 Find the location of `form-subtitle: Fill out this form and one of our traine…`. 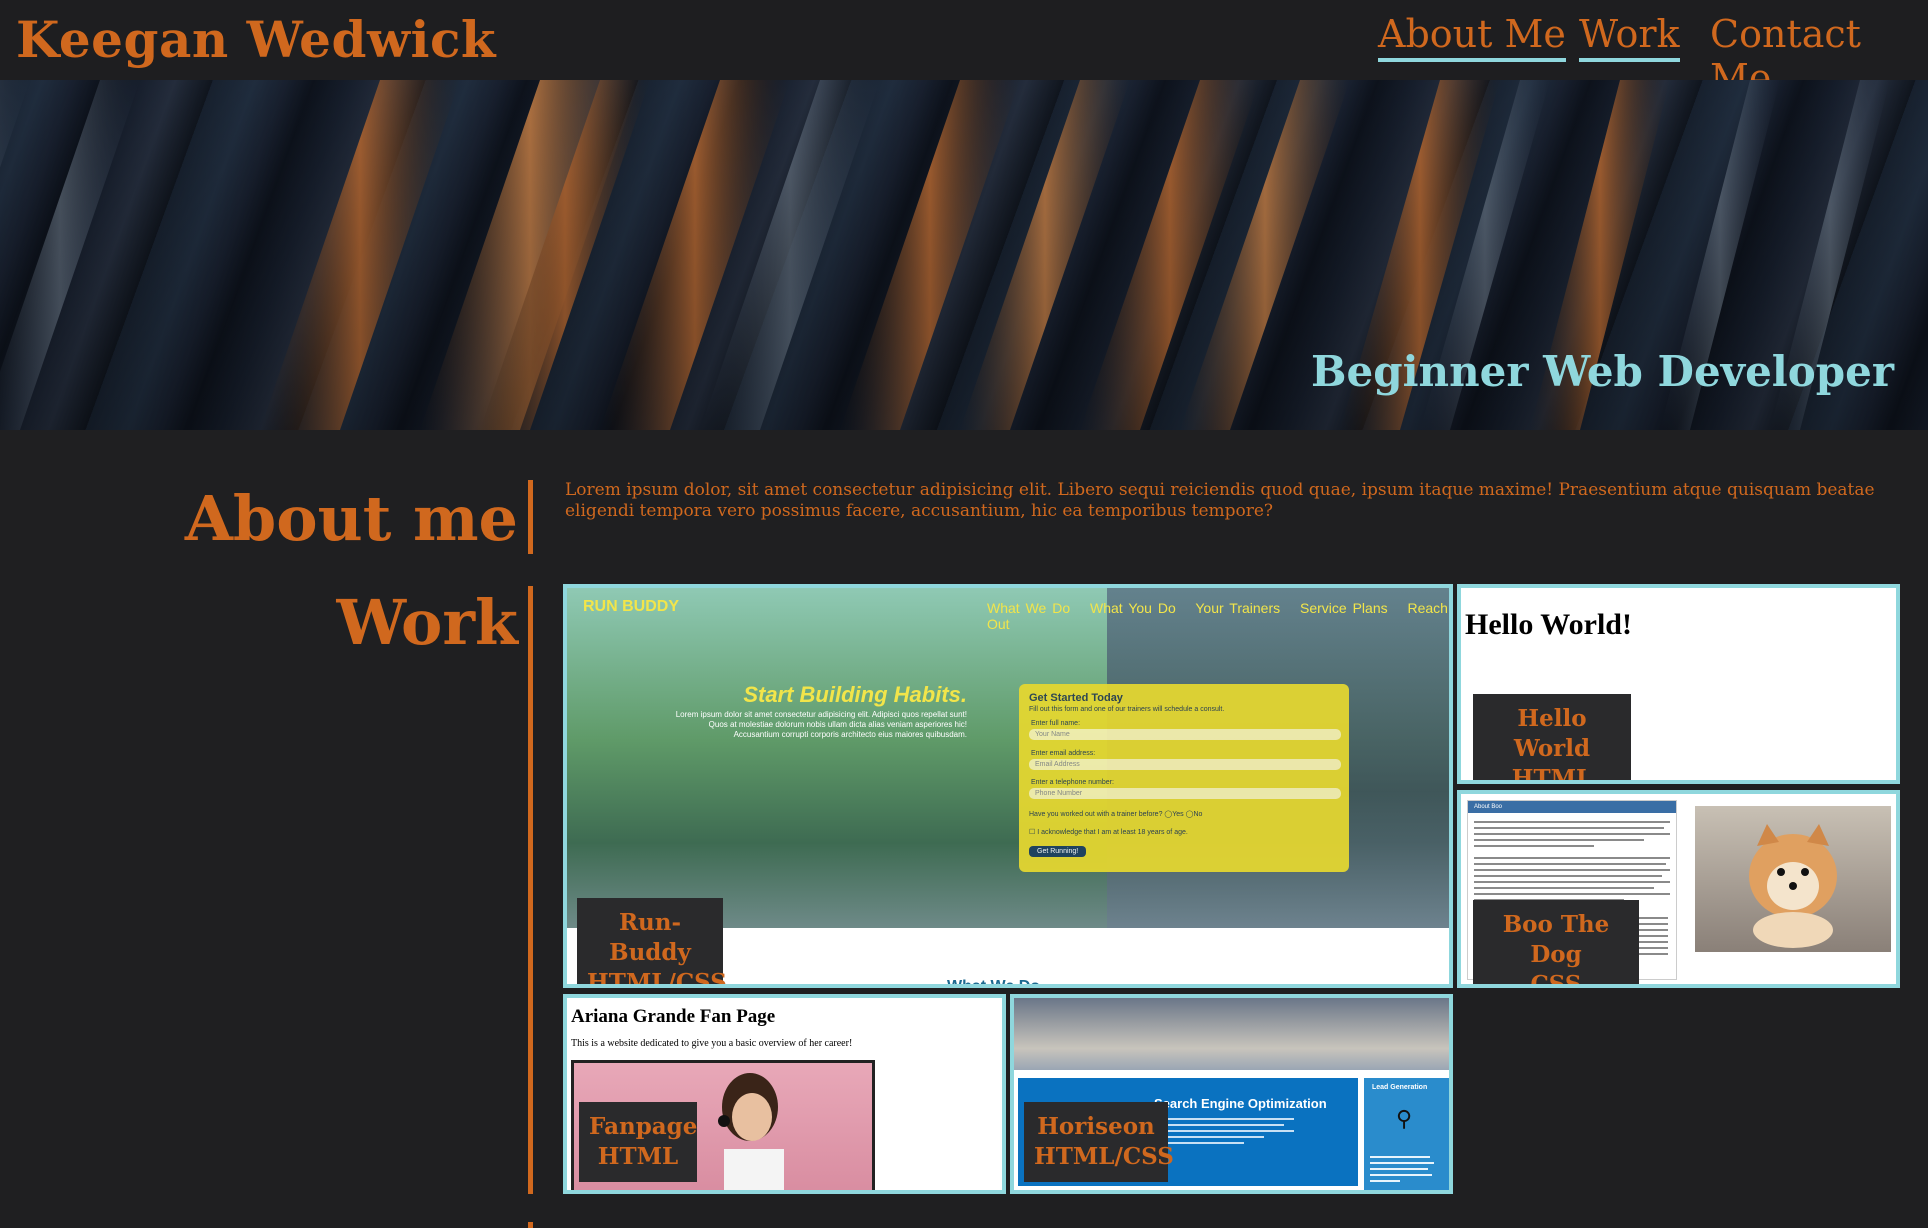

form-subtitle: Fill out this form and one of our traine… is located at coordinates (1127, 709).